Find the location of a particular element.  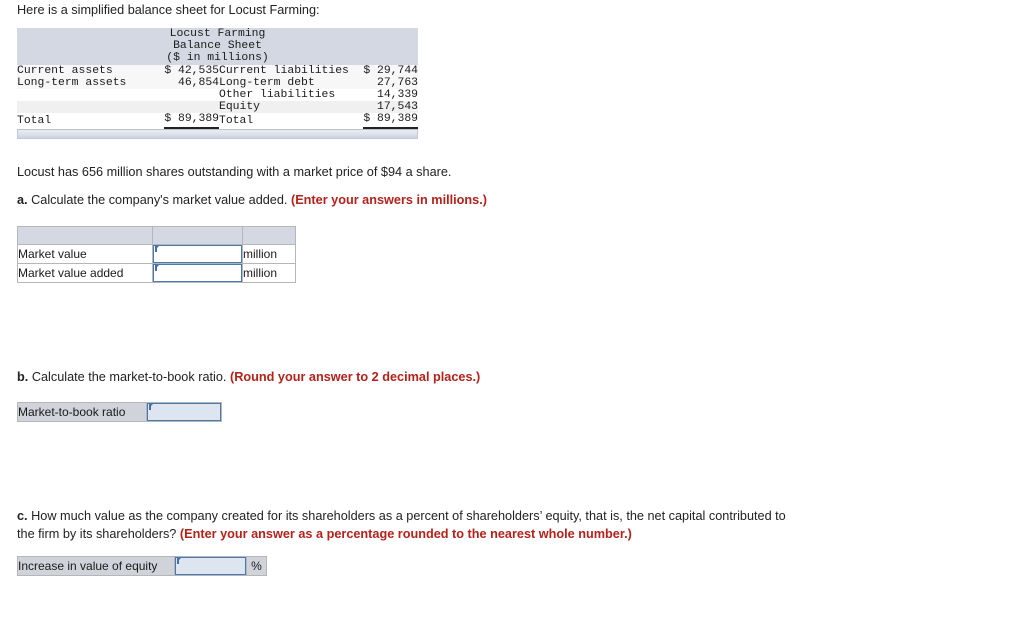

question-a-instruction: (Enter your answers in millions.) is located at coordinates (388, 200).